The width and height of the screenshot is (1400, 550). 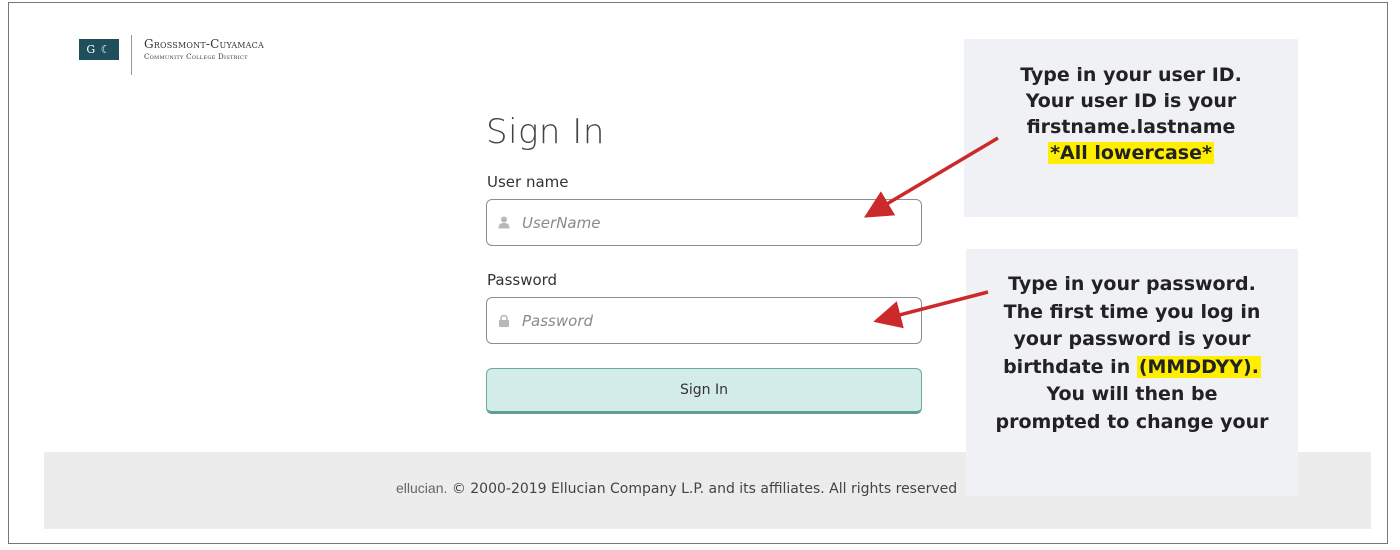 I want to click on date-format-highlight: (MMDDYY)., so click(x=1198, y=366).